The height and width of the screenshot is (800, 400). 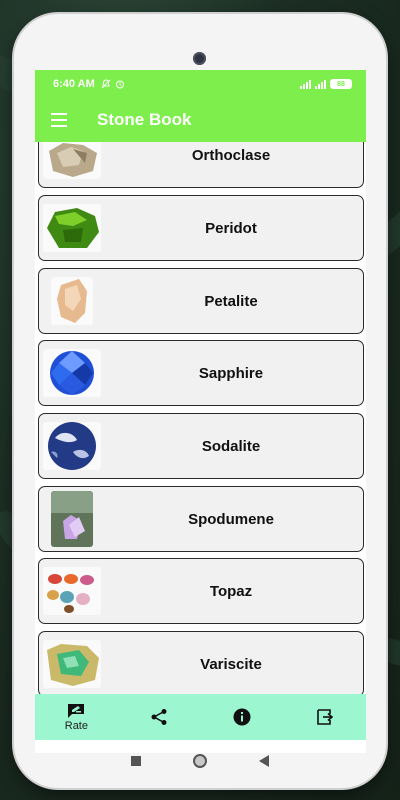 I want to click on battery-icon: 88, so click(x=341, y=84).